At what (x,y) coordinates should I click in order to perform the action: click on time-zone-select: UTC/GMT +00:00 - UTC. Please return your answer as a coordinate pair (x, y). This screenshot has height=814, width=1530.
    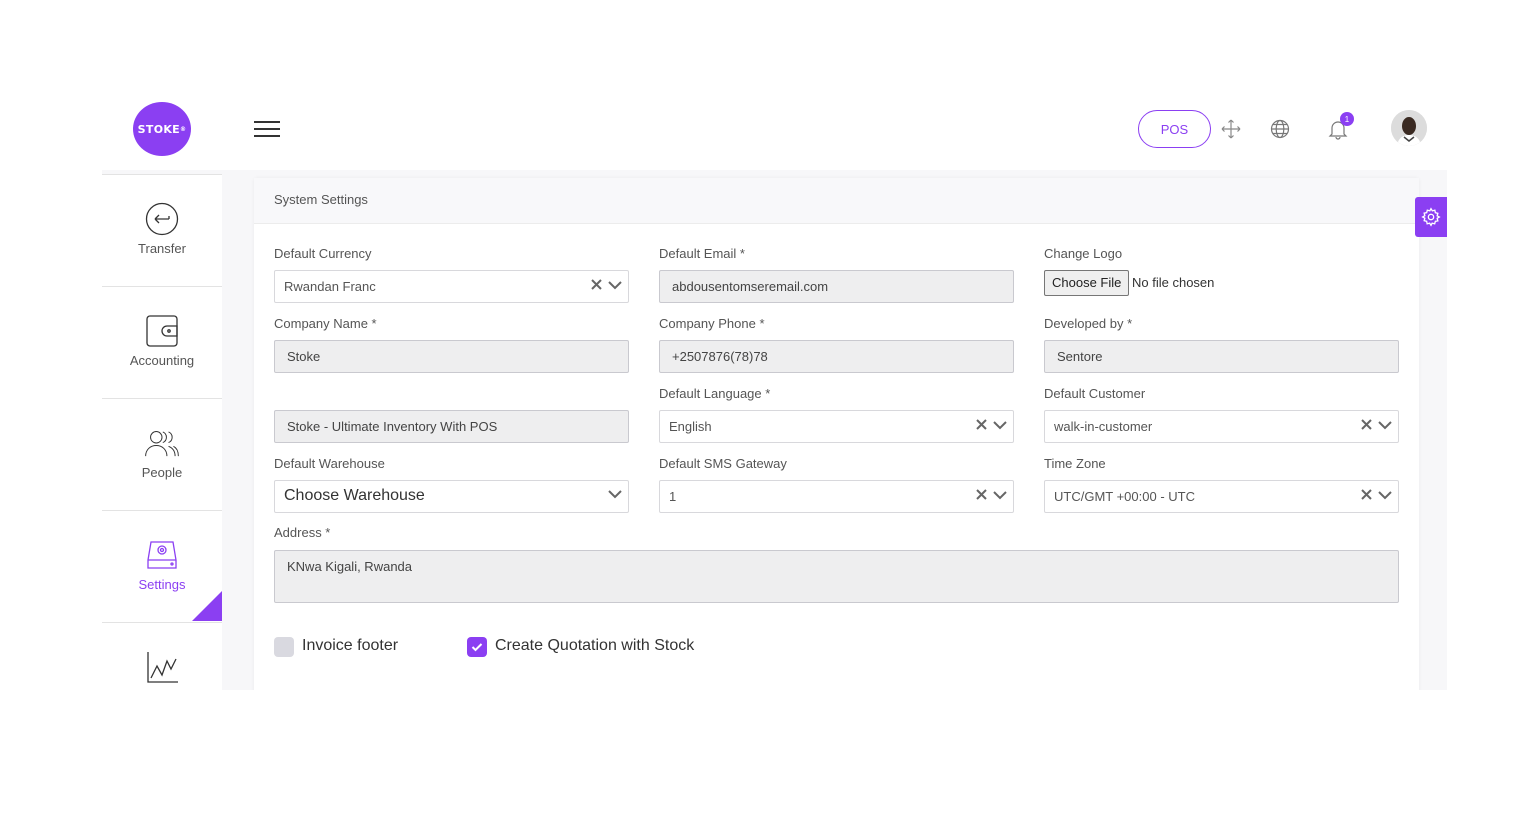
    Looking at the image, I should click on (1221, 496).